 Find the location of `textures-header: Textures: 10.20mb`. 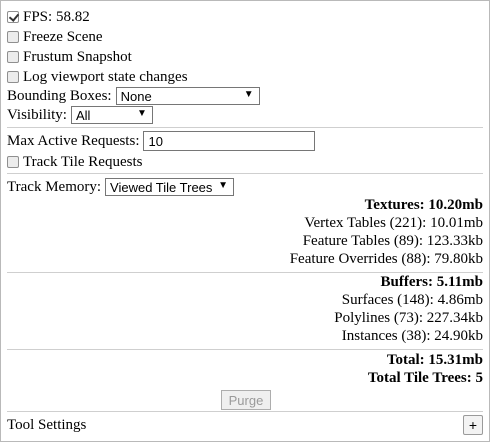

textures-header: Textures: 10.20mb is located at coordinates (423, 205).